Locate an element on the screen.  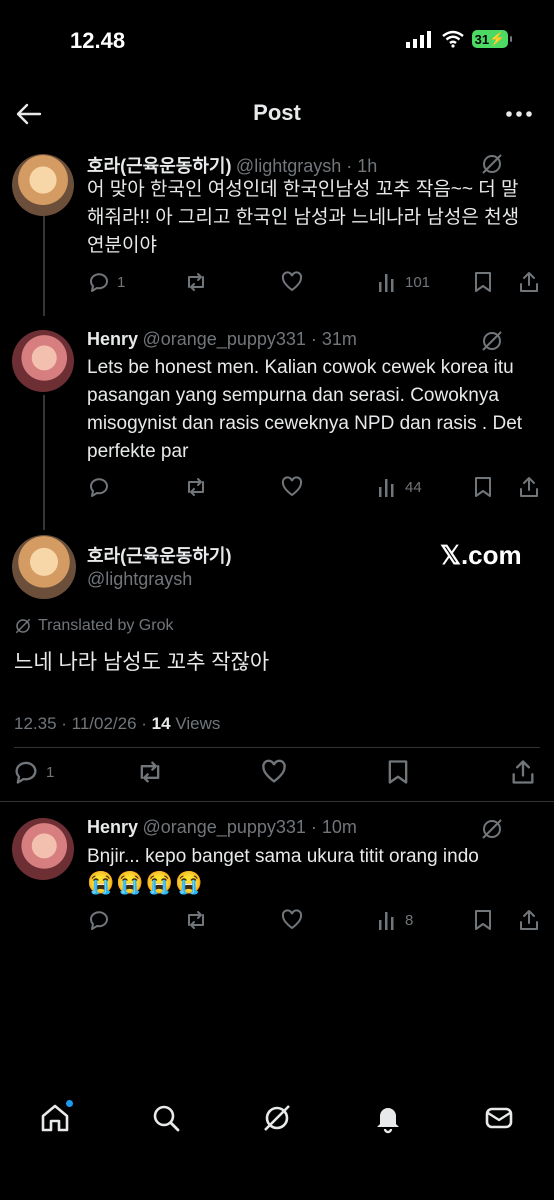
divider is located at coordinates (277, 801).